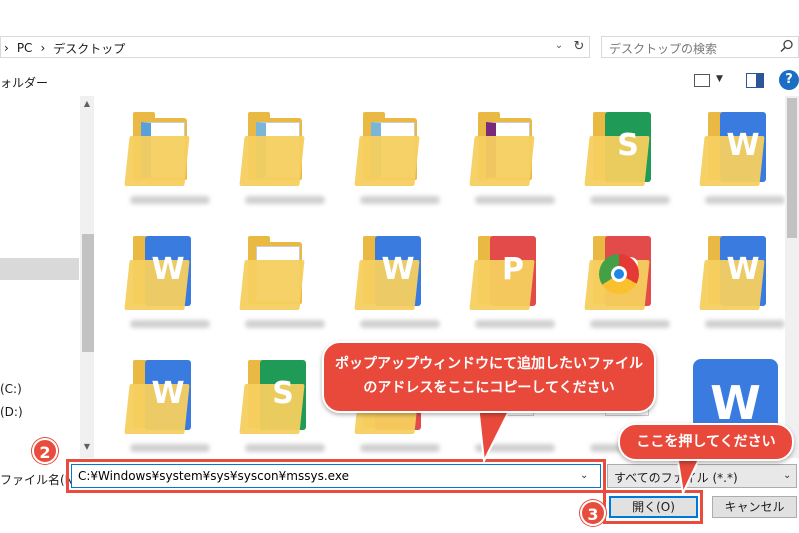 Image resolution: width=799 pixels, height=533 pixels. Describe the element at coordinates (689, 475) in the screenshot. I see `bubble2-pointer` at that location.